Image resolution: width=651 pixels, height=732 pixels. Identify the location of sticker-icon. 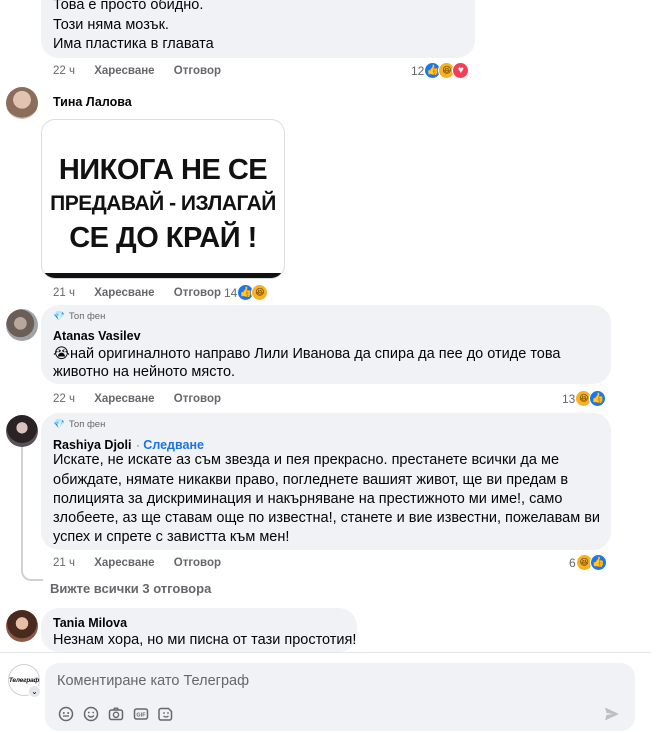
(166, 714).